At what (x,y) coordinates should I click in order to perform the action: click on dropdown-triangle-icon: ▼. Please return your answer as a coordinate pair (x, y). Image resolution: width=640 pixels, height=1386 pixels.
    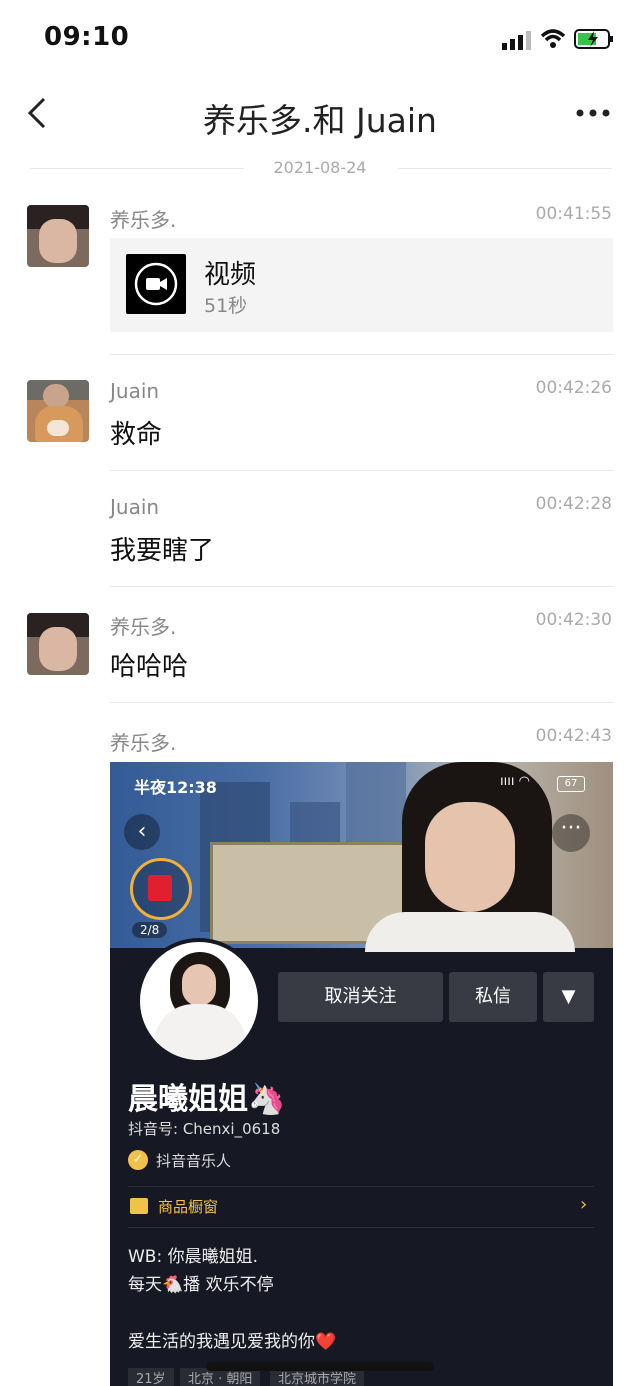
    Looking at the image, I should click on (568, 997).